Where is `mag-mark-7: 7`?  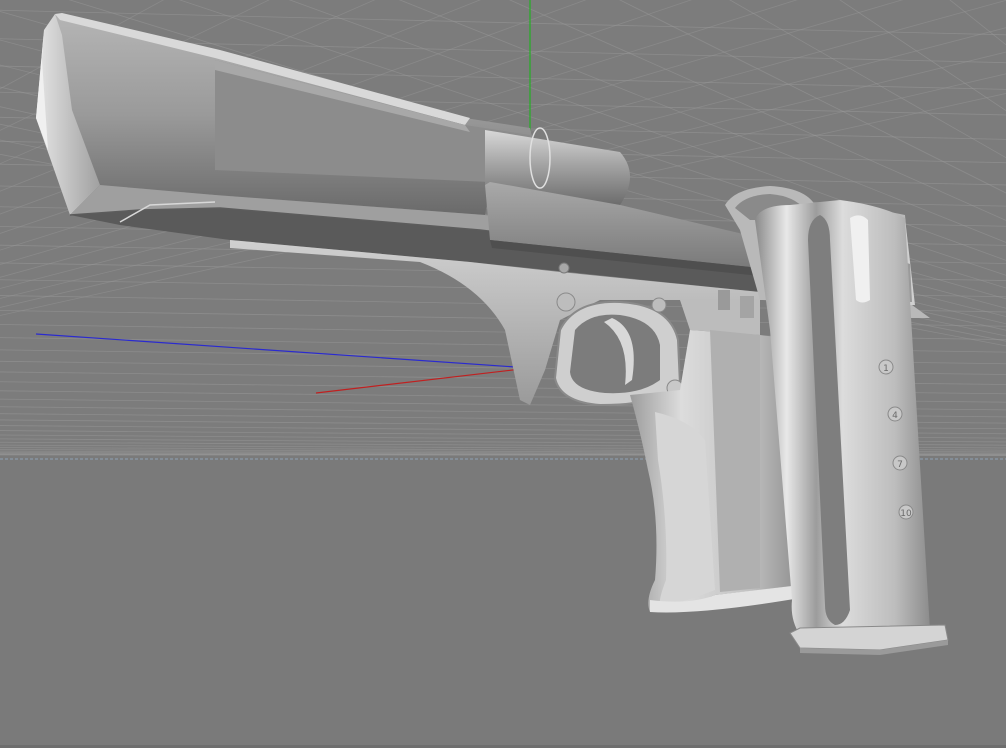 mag-mark-7: 7 is located at coordinates (900, 465).